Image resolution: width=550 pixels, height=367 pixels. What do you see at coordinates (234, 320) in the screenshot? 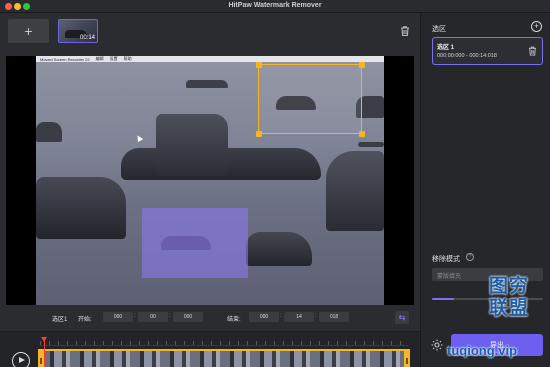
I see `end-label: 结束:` at bounding box center [234, 320].